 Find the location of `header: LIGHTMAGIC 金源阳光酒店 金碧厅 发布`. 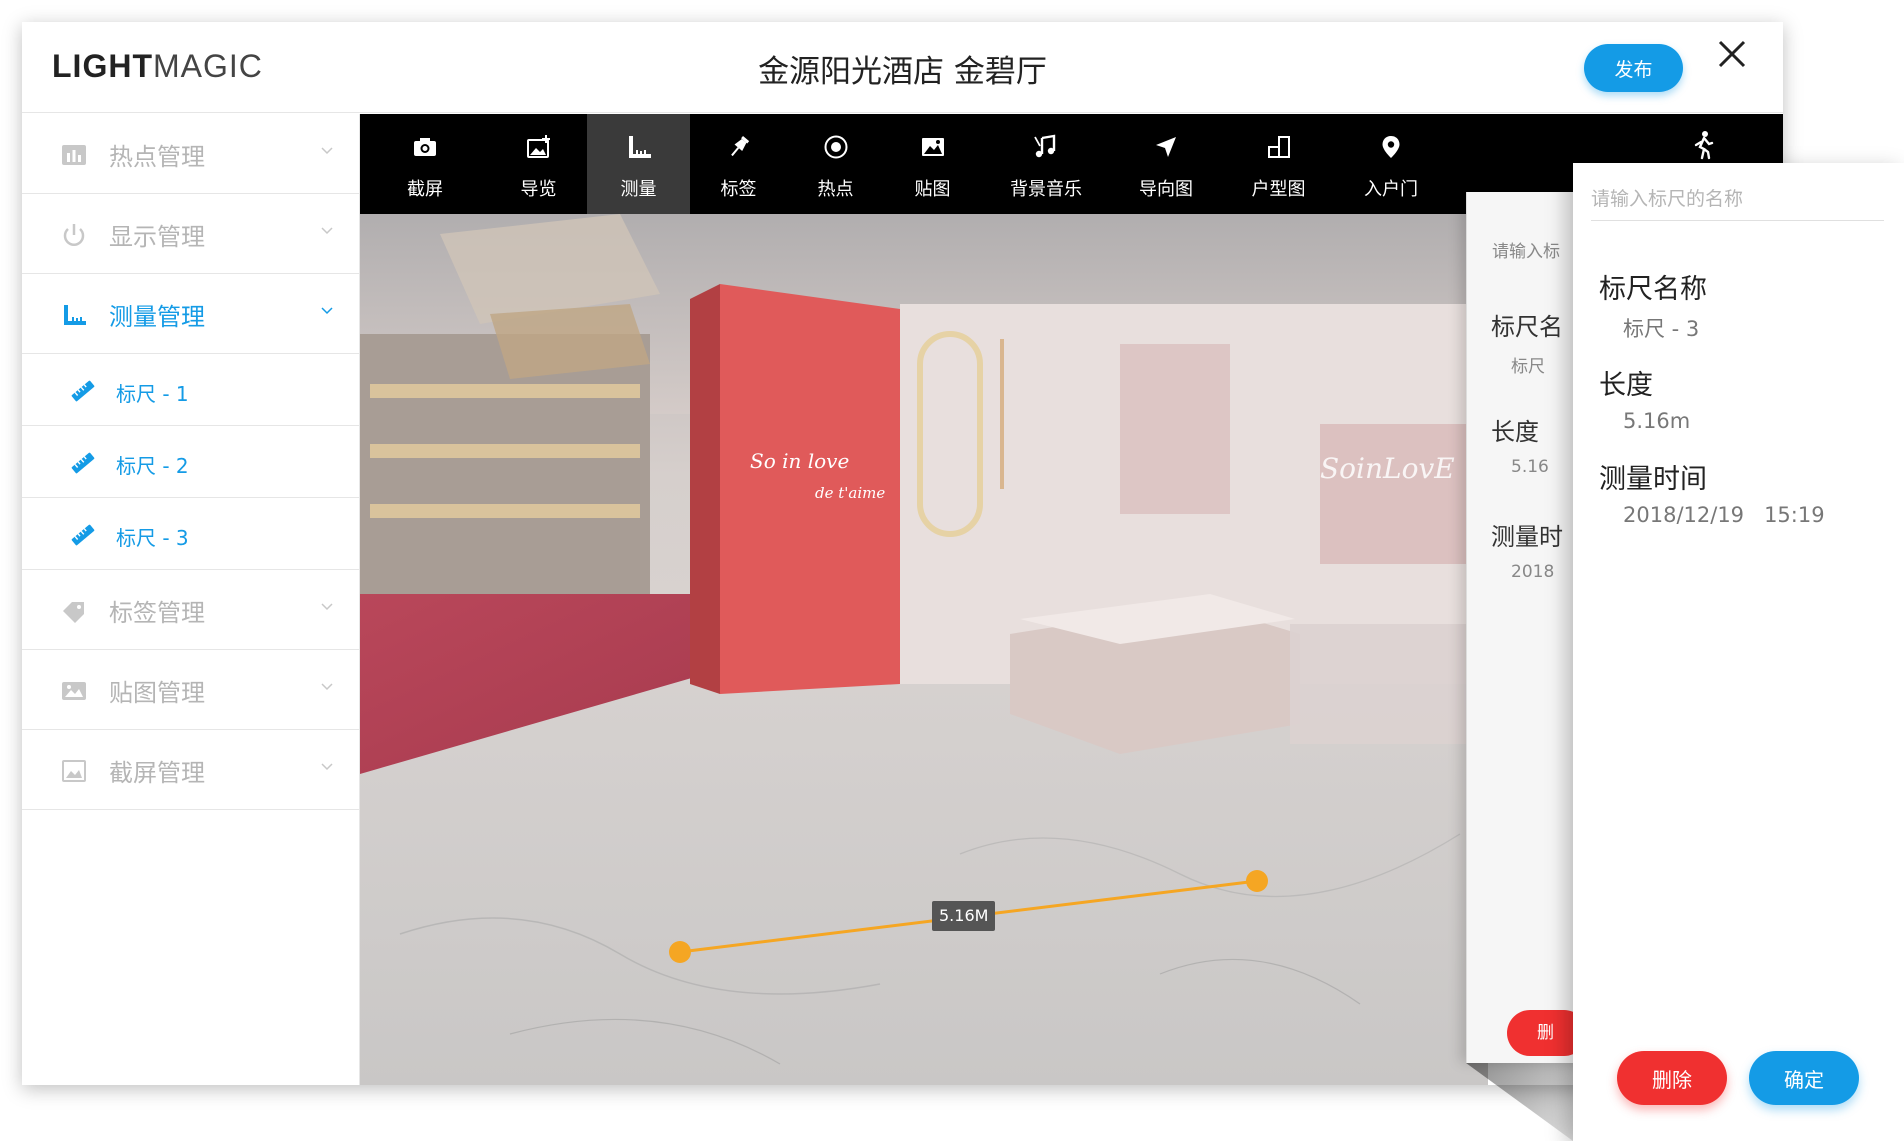

header: LIGHTMAGIC 金源阳光酒店 金碧厅 发布 is located at coordinates (902, 67).